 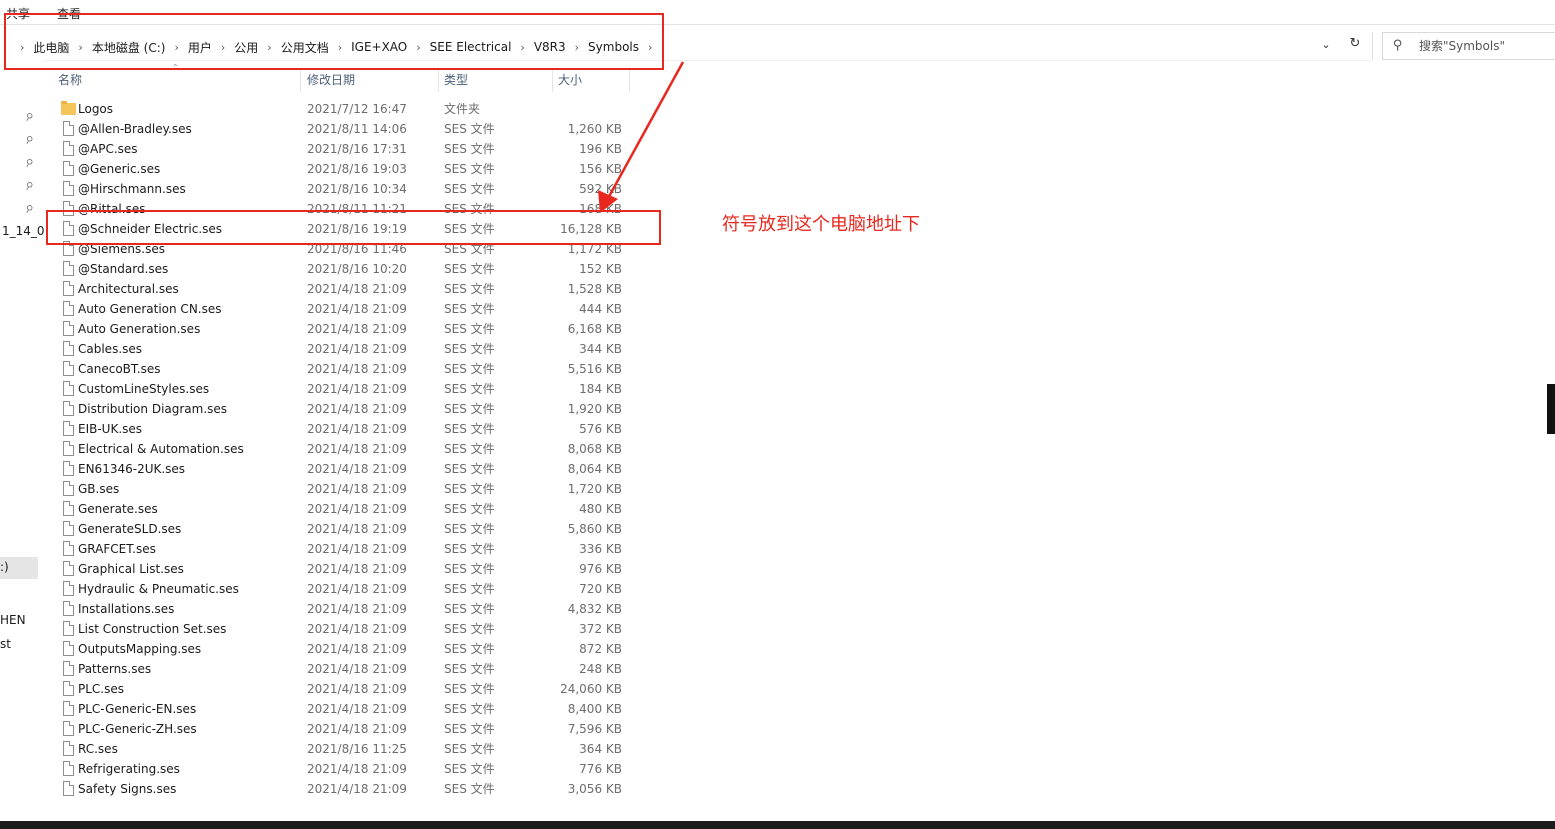 I want to click on file-size: 7,596 KB, so click(x=594, y=729).